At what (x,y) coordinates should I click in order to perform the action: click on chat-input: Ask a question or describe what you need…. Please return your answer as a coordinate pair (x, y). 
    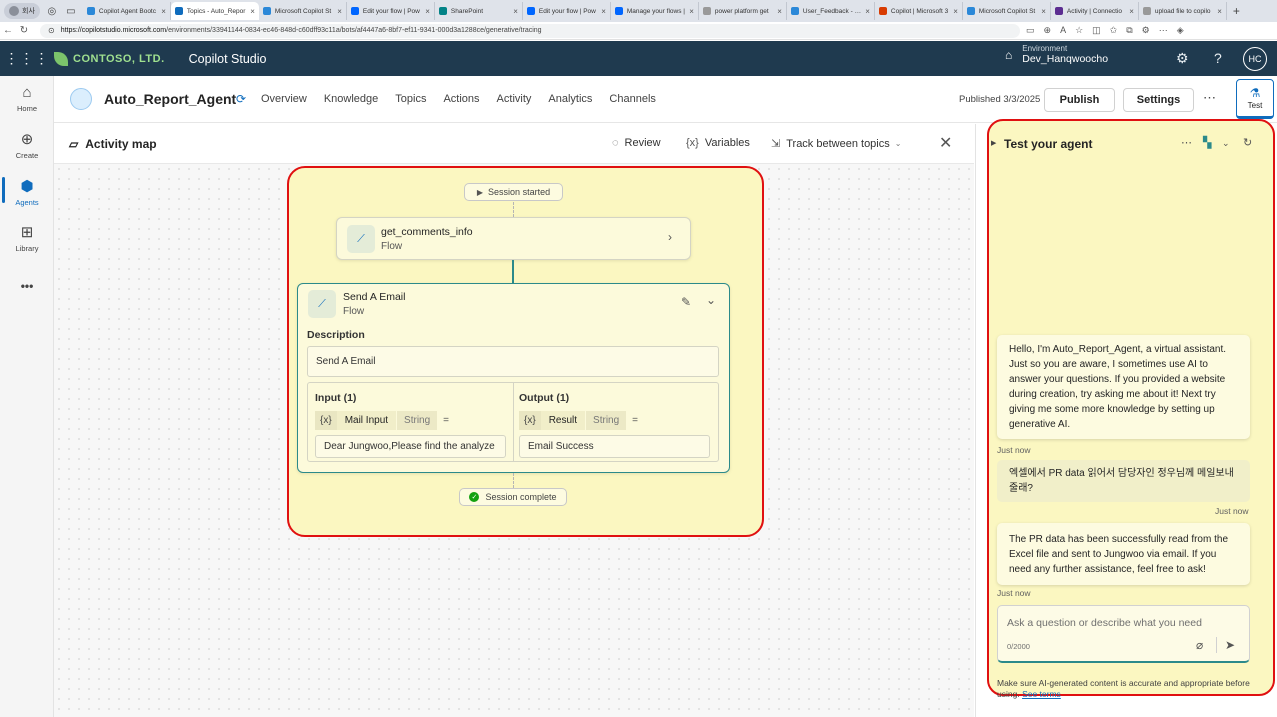
    Looking at the image, I should click on (1123, 634).